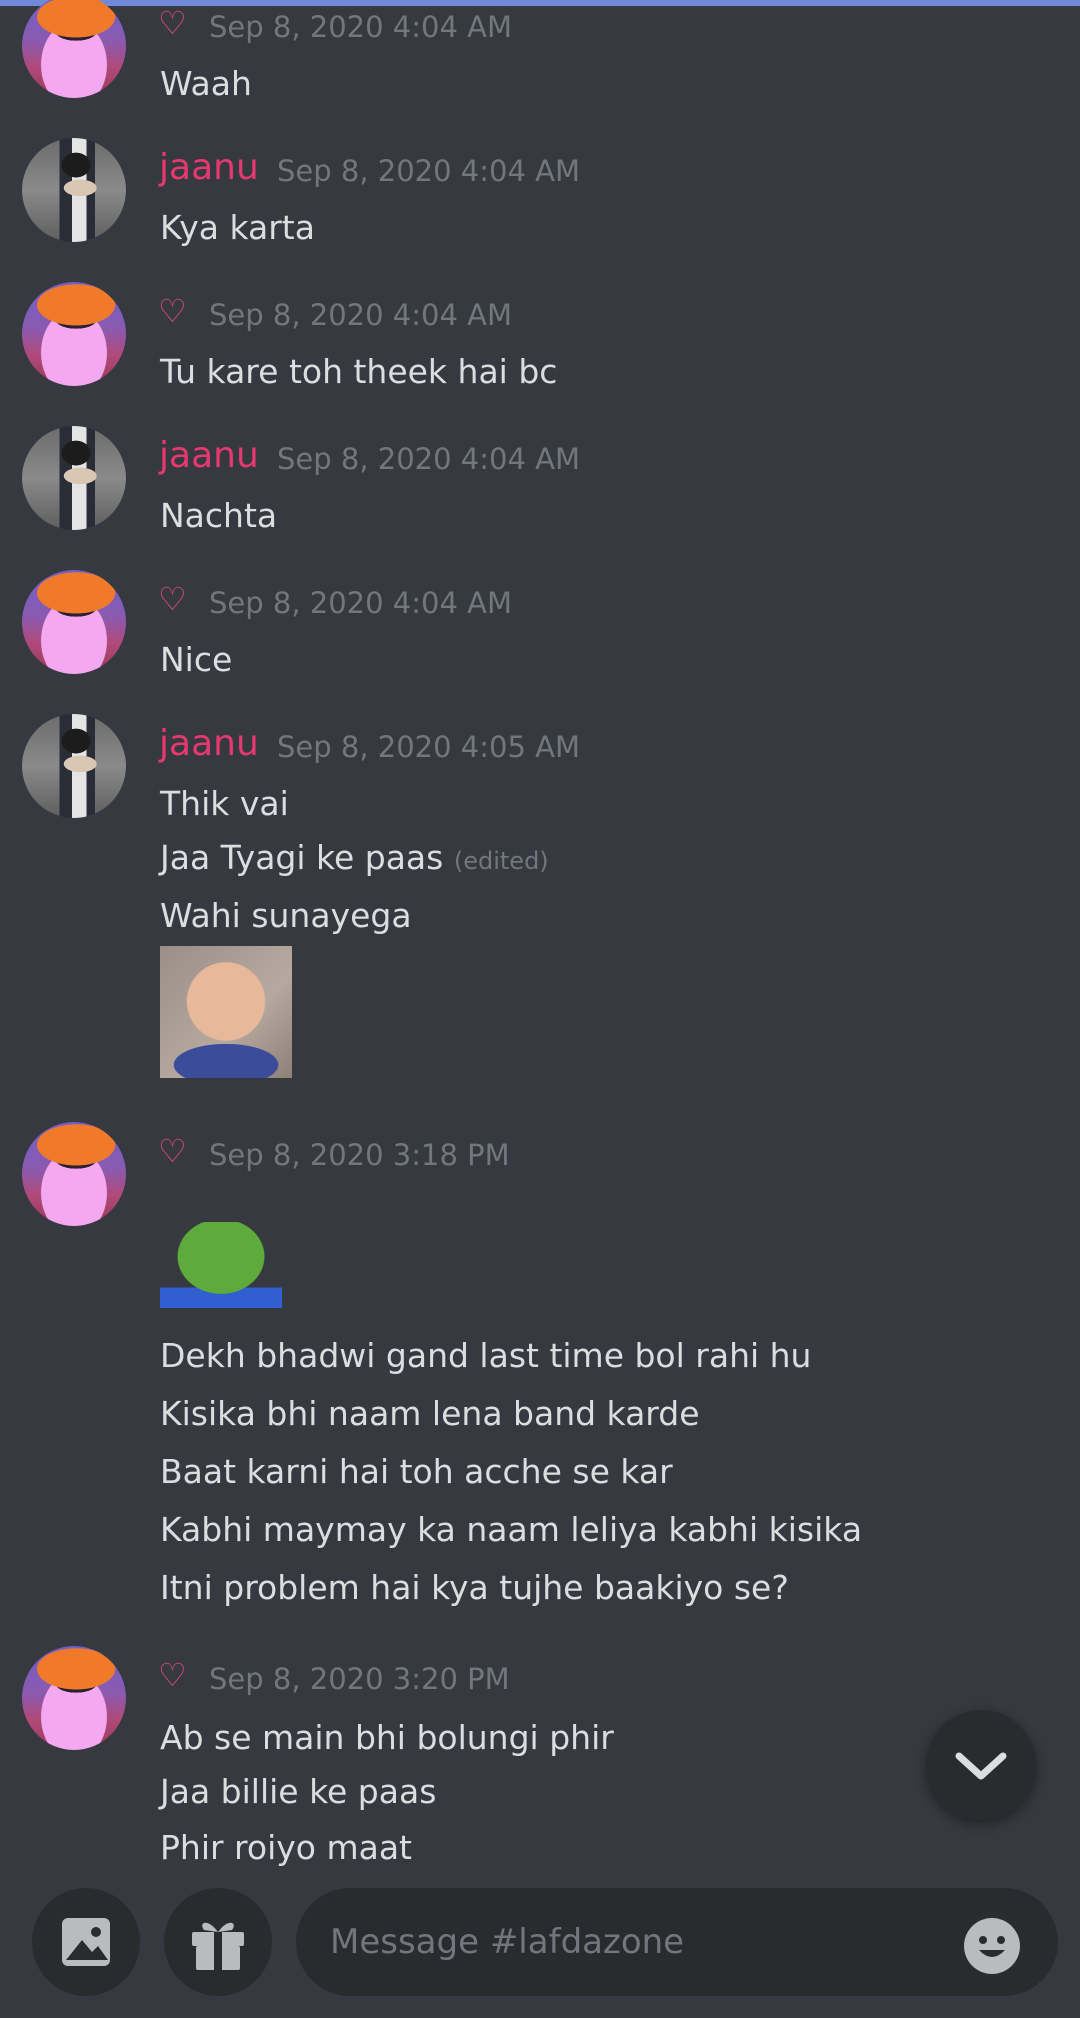  I want to click on edited-label: (edited), so click(501, 861).